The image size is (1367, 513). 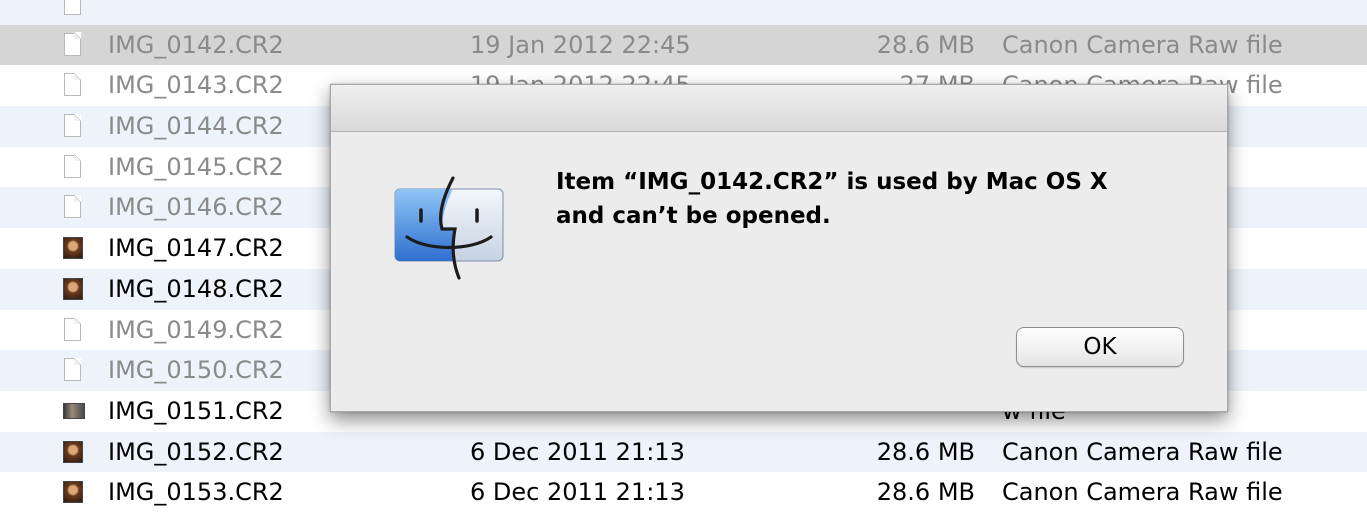 I want to click on file-name: IMG_0152.CR2, so click(x=196, y=451).